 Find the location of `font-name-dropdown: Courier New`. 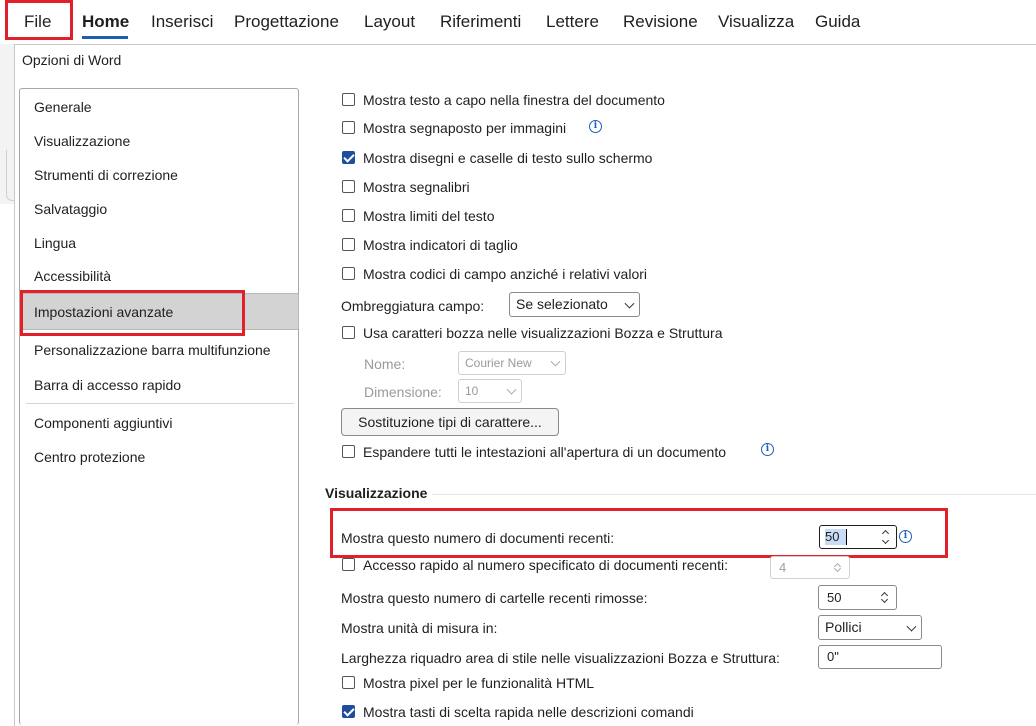

font-name-dropdown: Courier New is located at coordinates (512, 363).